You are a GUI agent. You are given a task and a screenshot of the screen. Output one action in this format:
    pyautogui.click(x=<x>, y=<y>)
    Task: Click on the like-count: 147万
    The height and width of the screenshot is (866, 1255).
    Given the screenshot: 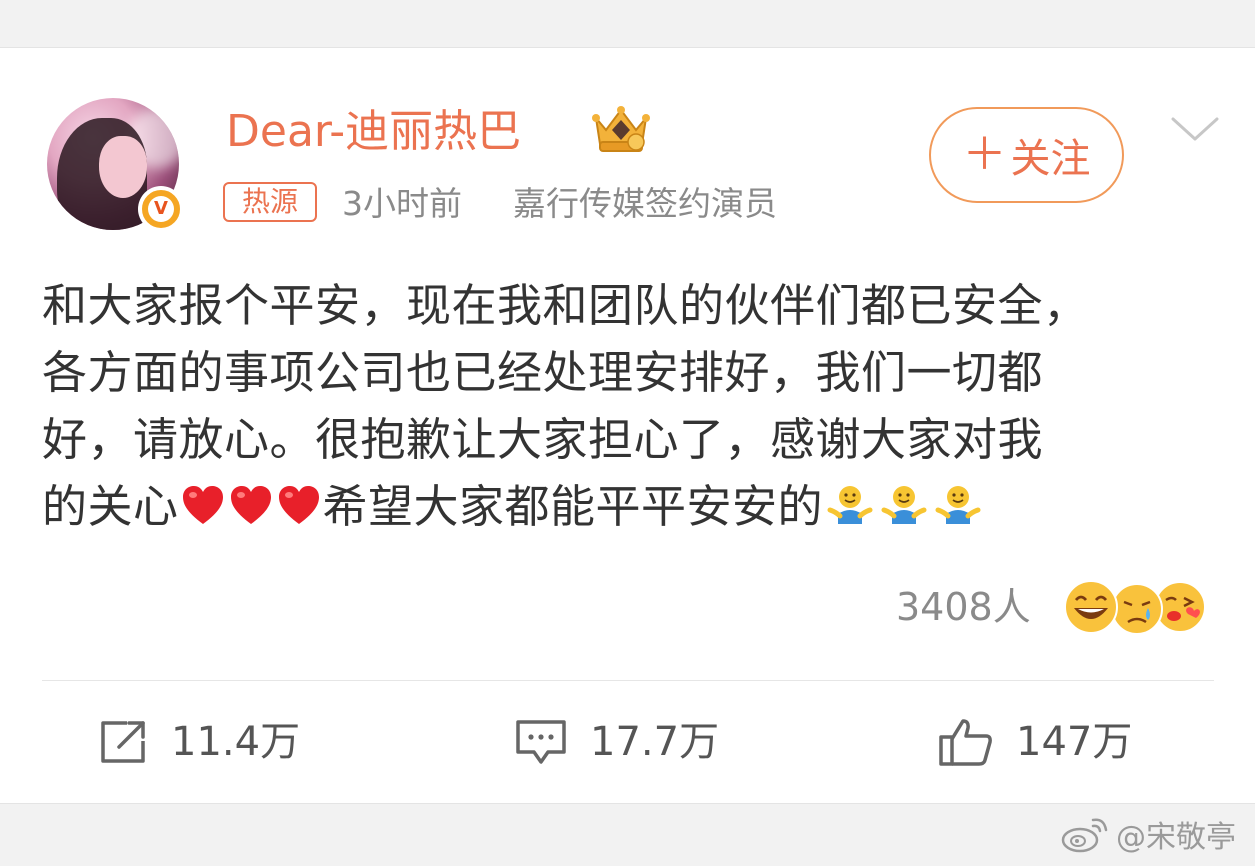 What is the action you would take?
    pyautogui.click(x=1074, y=742)
    